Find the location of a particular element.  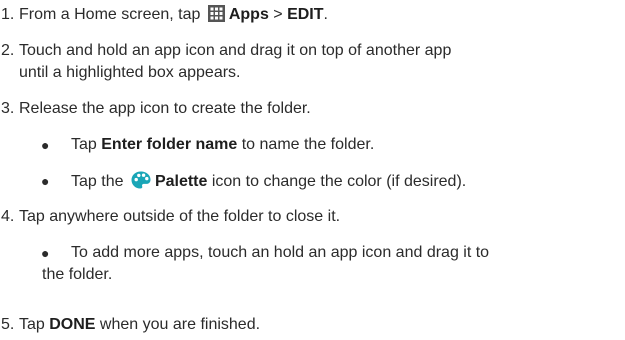

edit-label: EDIT is located at coordinates (305, 14).